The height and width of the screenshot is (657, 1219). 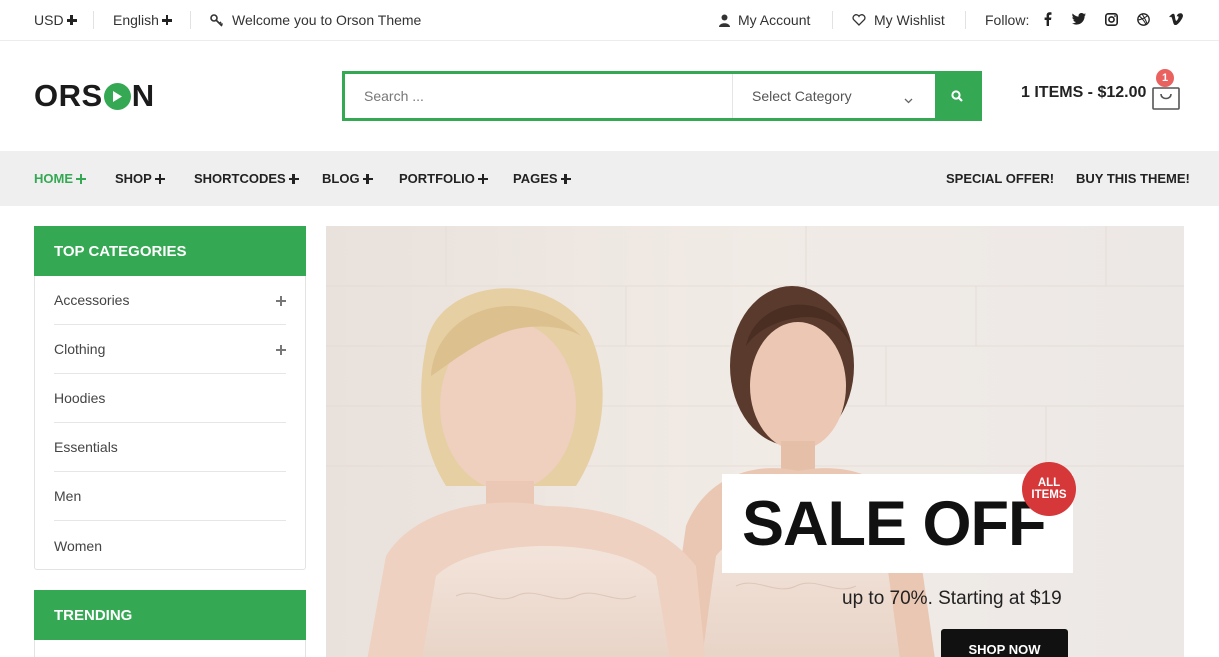 What do you see at coordinates (1165, 78) in the screenshot?
I see `cart-count-badge: 1` at bounding box center [1165, 78].